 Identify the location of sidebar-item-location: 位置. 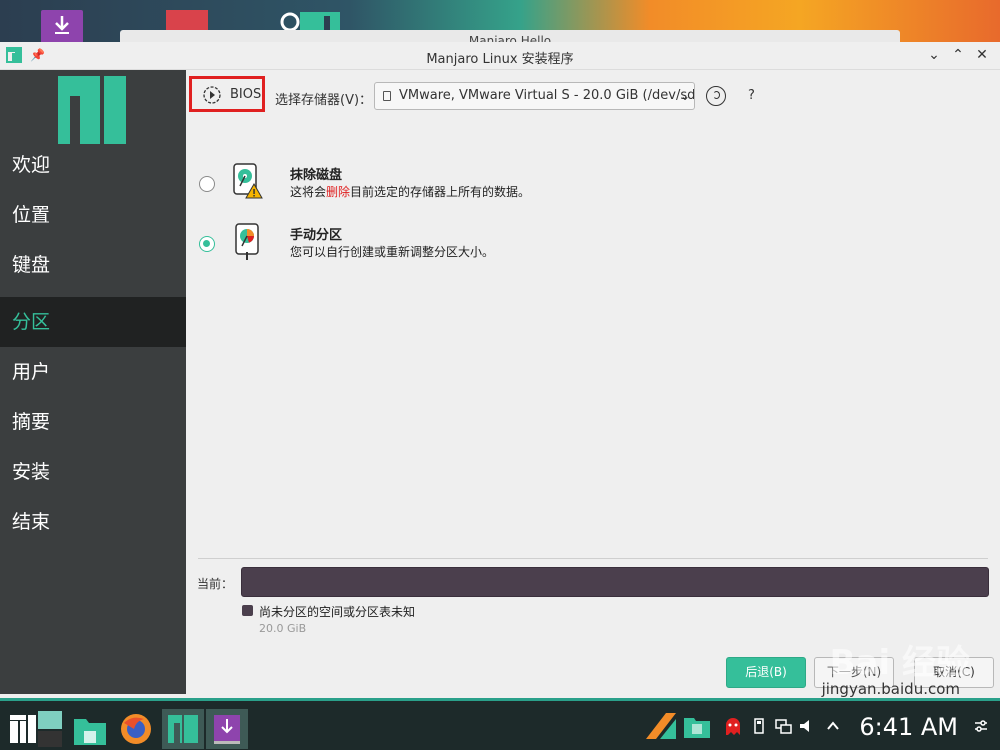
(93, 215).